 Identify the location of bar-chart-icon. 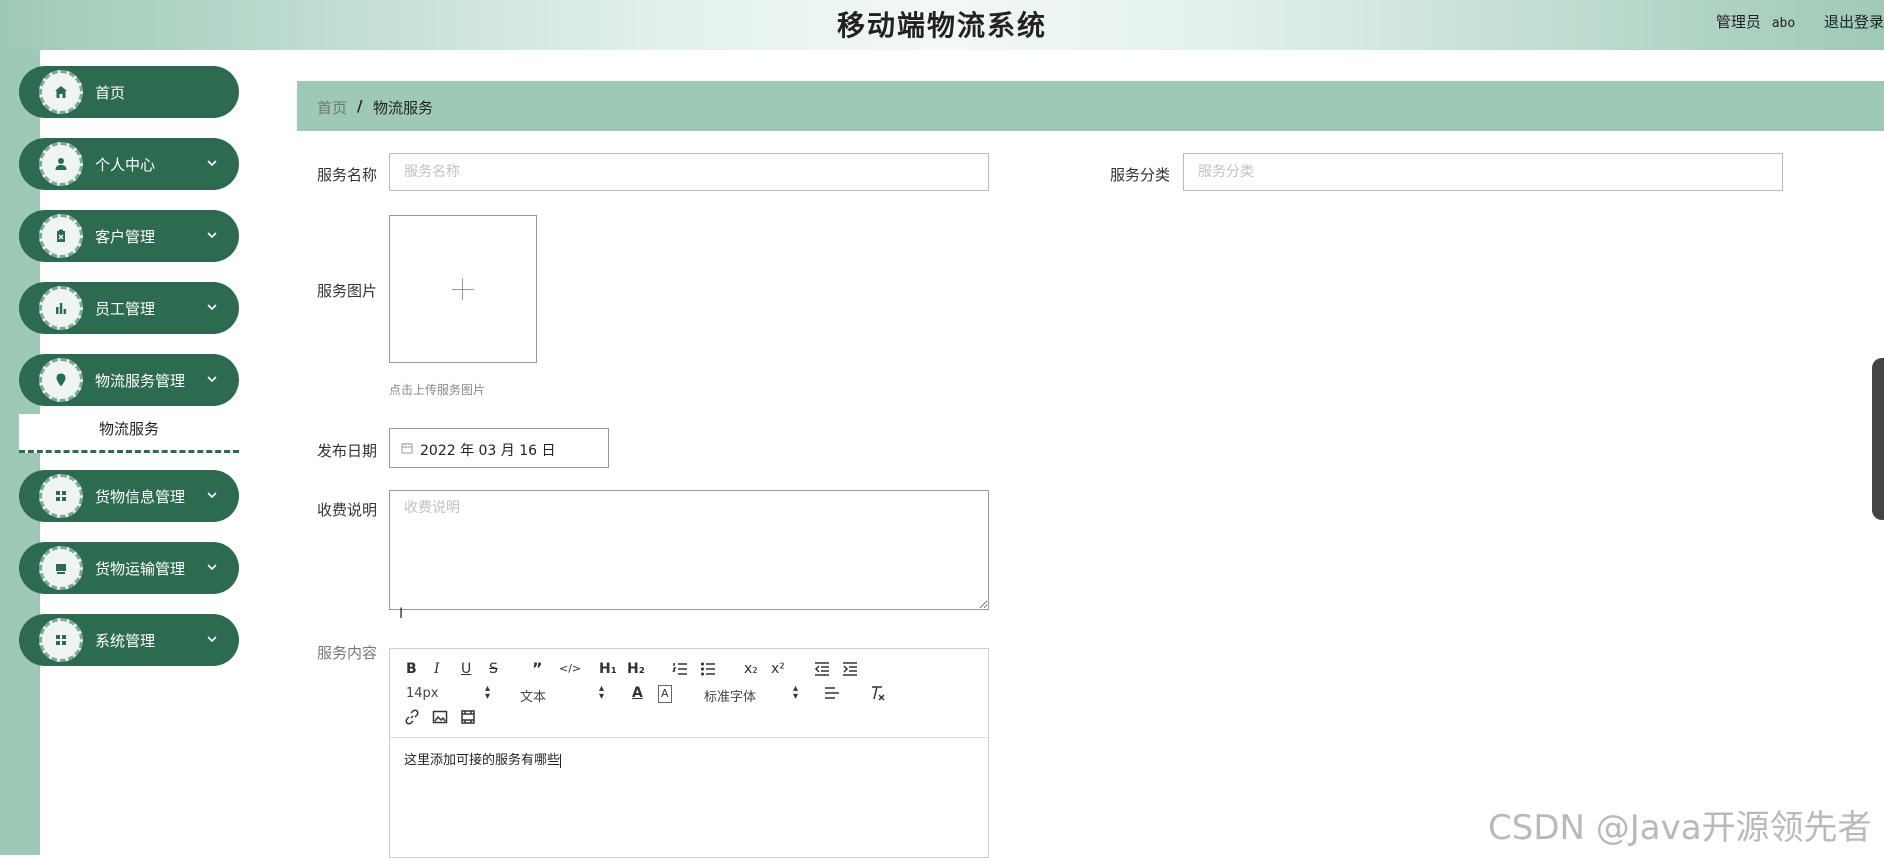
(61, 308).